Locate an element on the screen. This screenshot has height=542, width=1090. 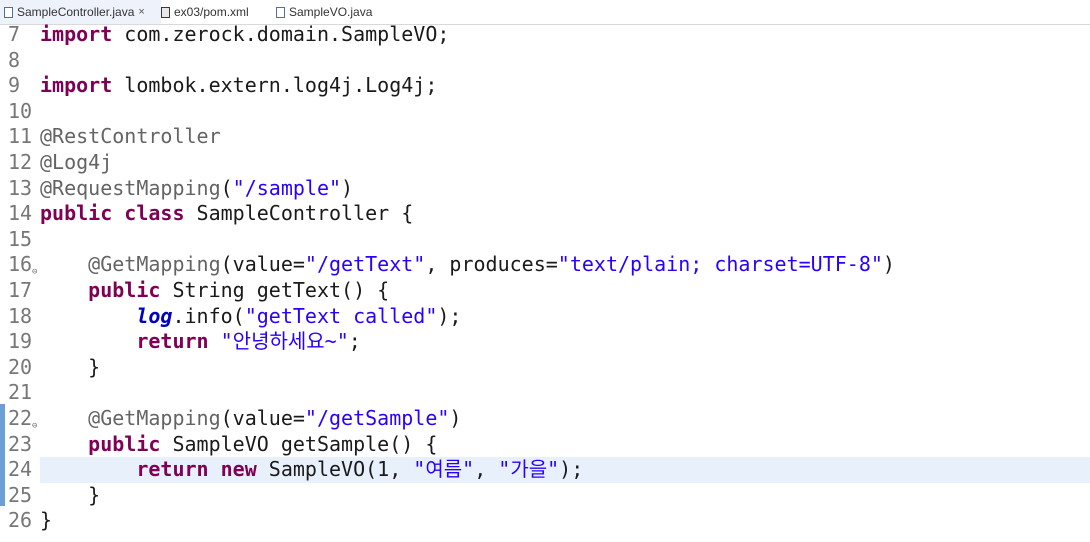
tab-label: SampleController.java is located at coordinates (76, 12).